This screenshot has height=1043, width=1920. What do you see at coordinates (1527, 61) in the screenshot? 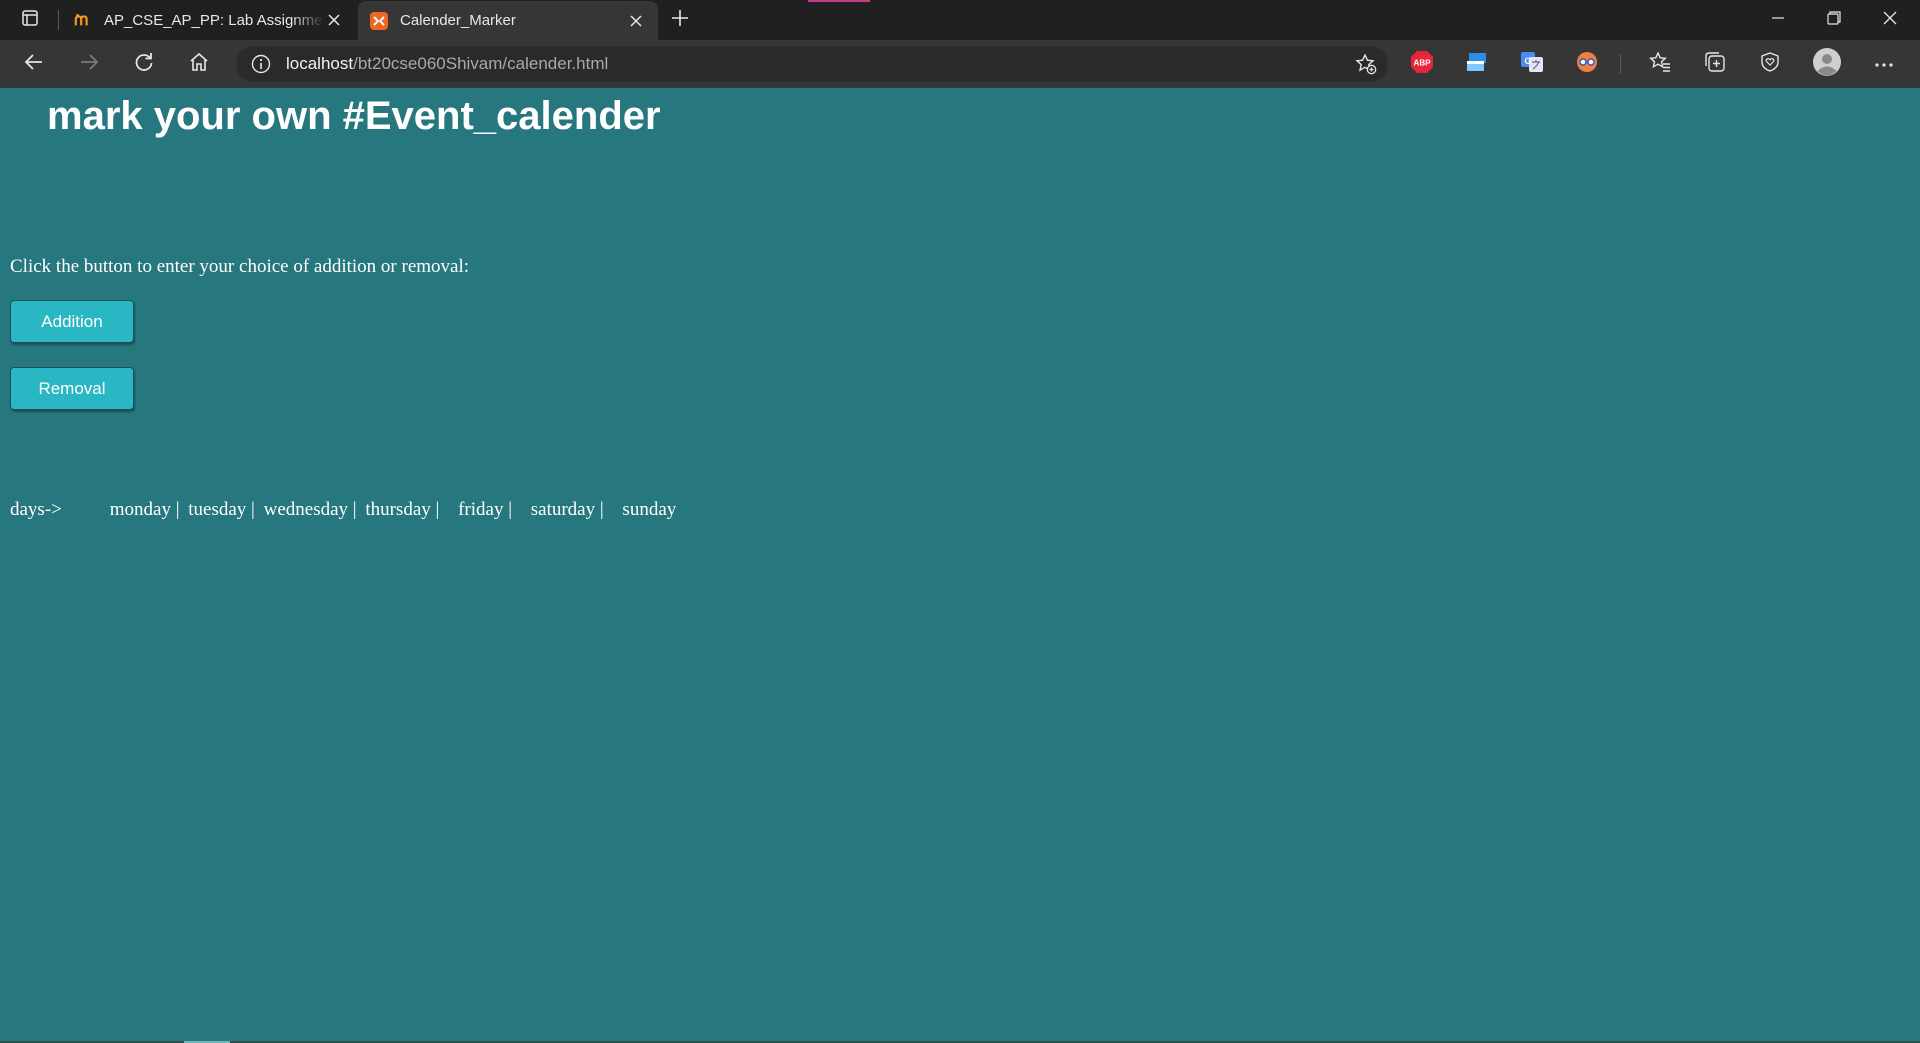
I see `svg-text: G` at bounding box center [1527, 61].